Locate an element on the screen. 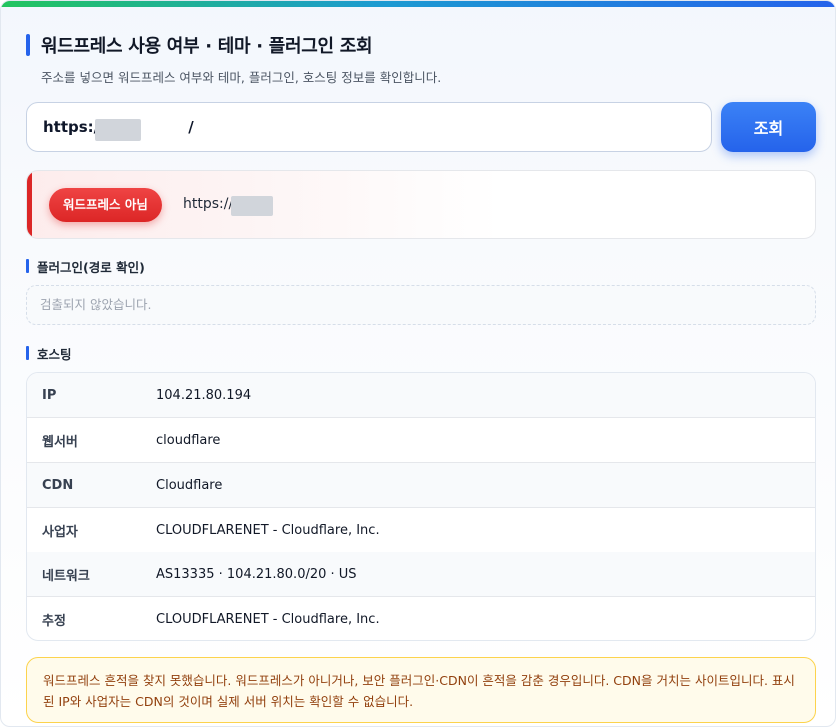 Image resolution: width=836 pixels, height=727 pixels. redacted-domain-mask is located at coordinates (118, 130).